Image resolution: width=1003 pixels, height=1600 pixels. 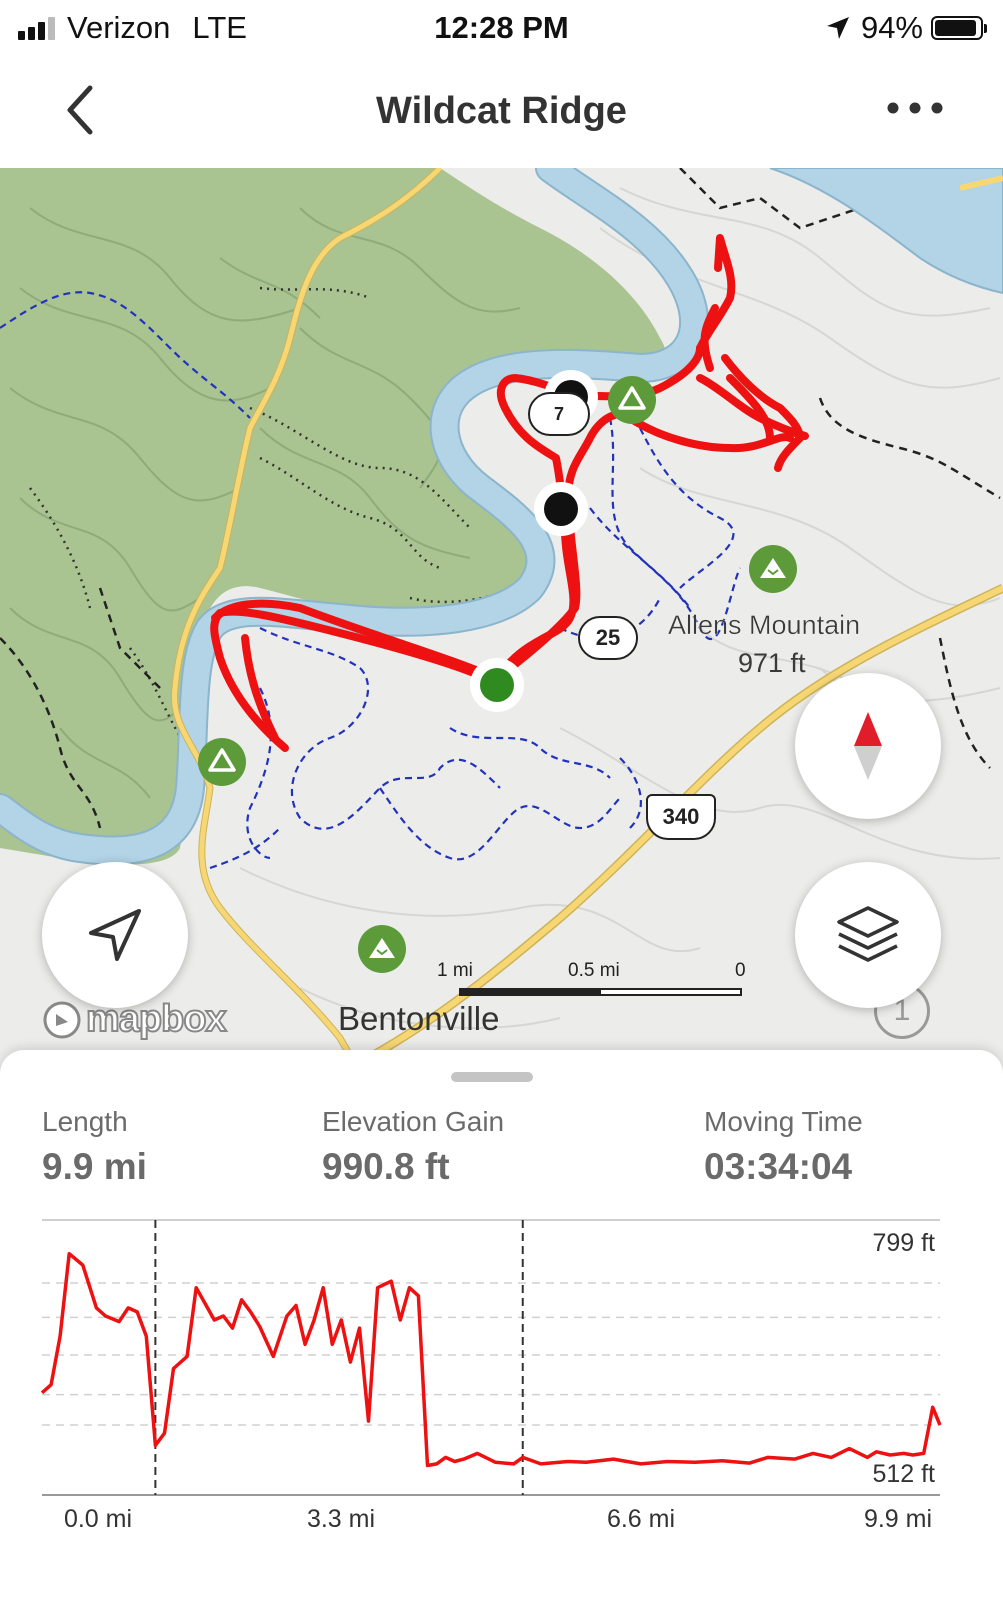 What do you see at coordinates (531, 992) in the screenshot?
I see `scale-bar-fill` at bounding box center [531, 992].